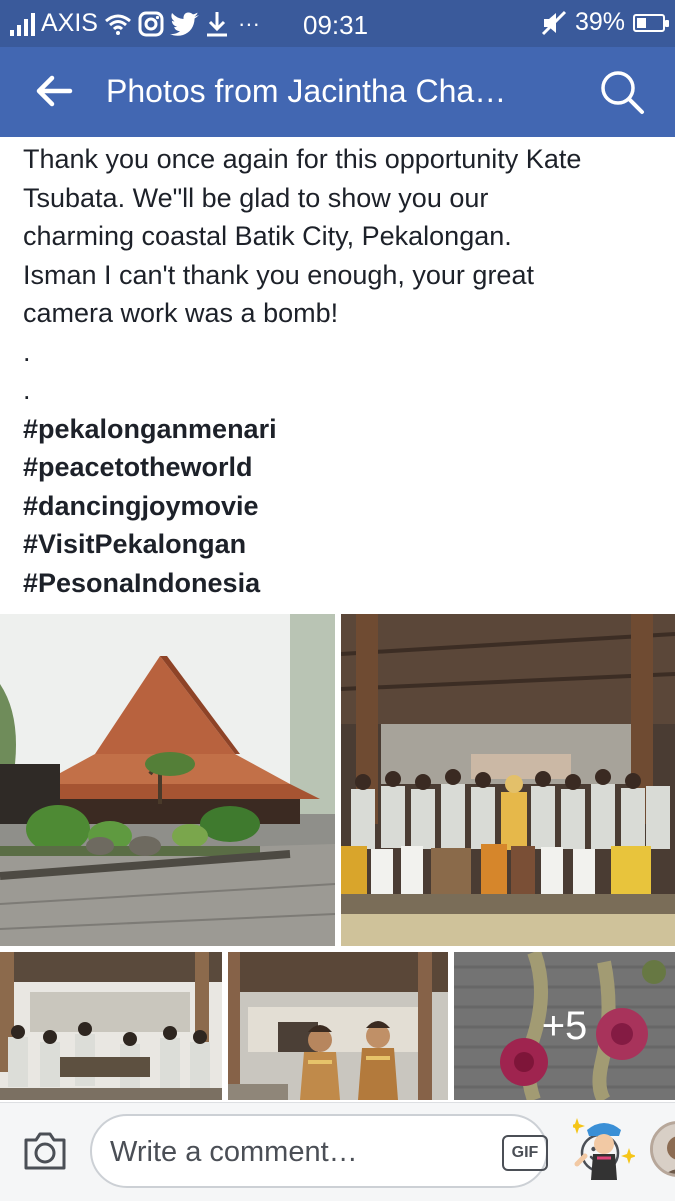  I want to click on battery-icon, so click(651, 22).